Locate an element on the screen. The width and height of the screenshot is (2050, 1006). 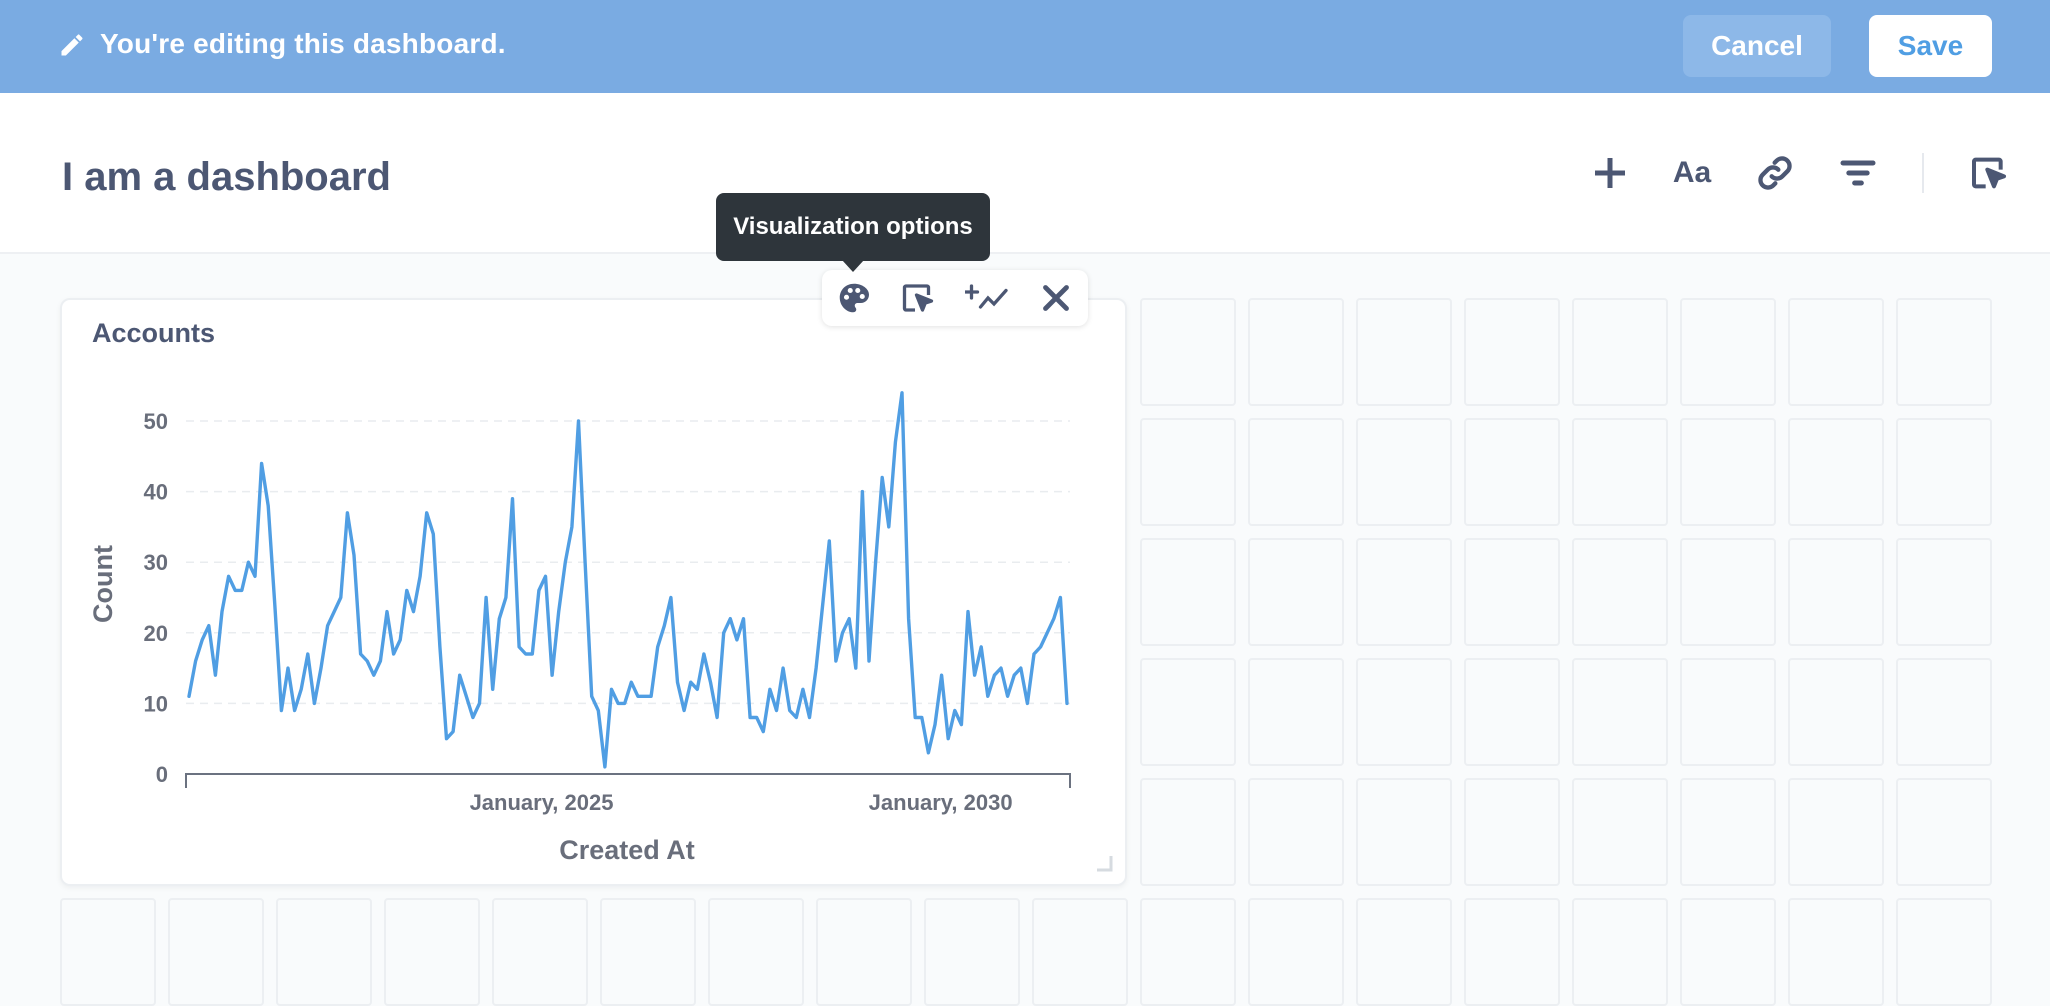
card-action-toolbar is located at coordinates (955, 298).